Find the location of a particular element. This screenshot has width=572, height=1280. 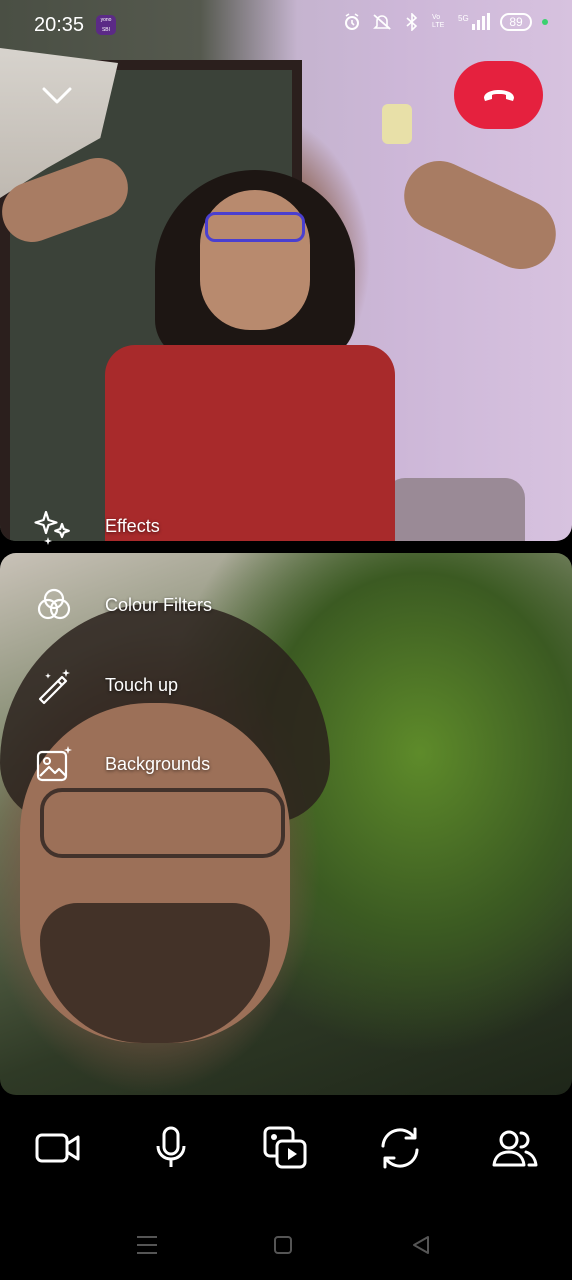

status-bar: 20:35 yono SBI Vo LTE 5G 89 is located at coordinates (286, 25).